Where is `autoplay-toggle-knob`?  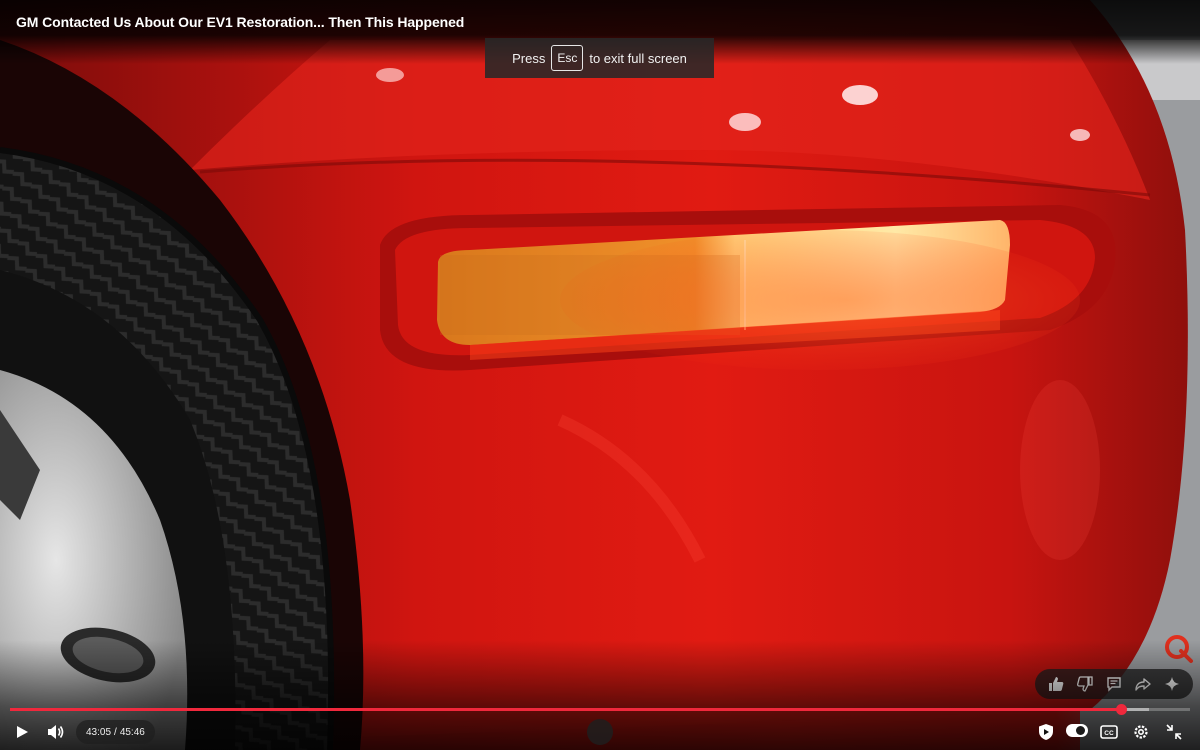
autoplay-toggle-knob is located at coordinates (1080, 730).